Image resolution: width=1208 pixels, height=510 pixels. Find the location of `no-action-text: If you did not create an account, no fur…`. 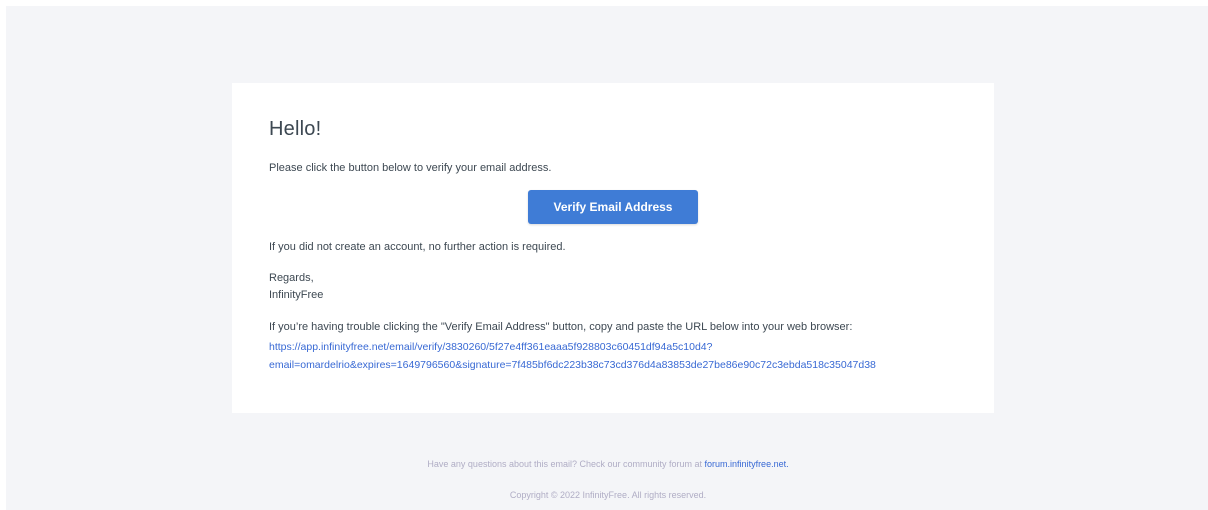

no-action-text: If you did not create an account, no fur… is located at coordinates (417, 247).